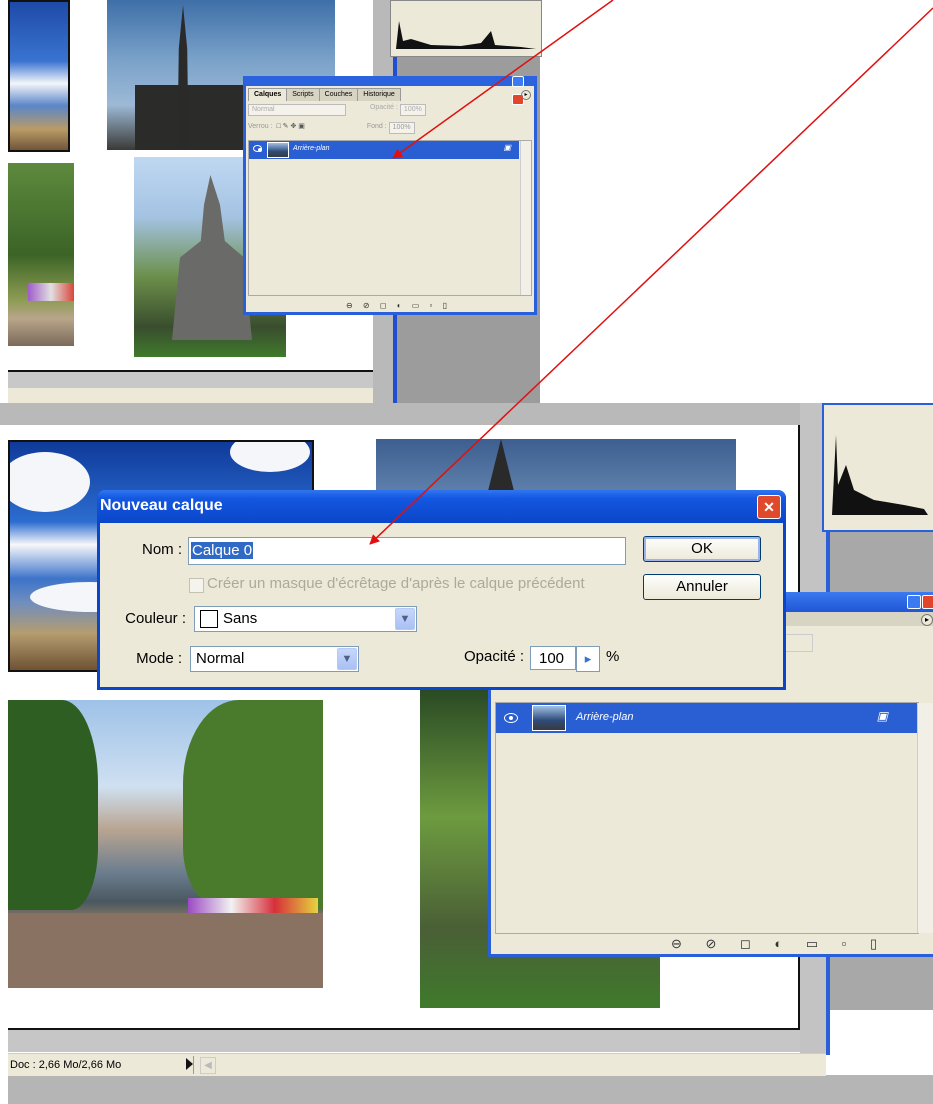 The image size is (933, 1104). I want to click on workspace-background, so click(470, 1089).